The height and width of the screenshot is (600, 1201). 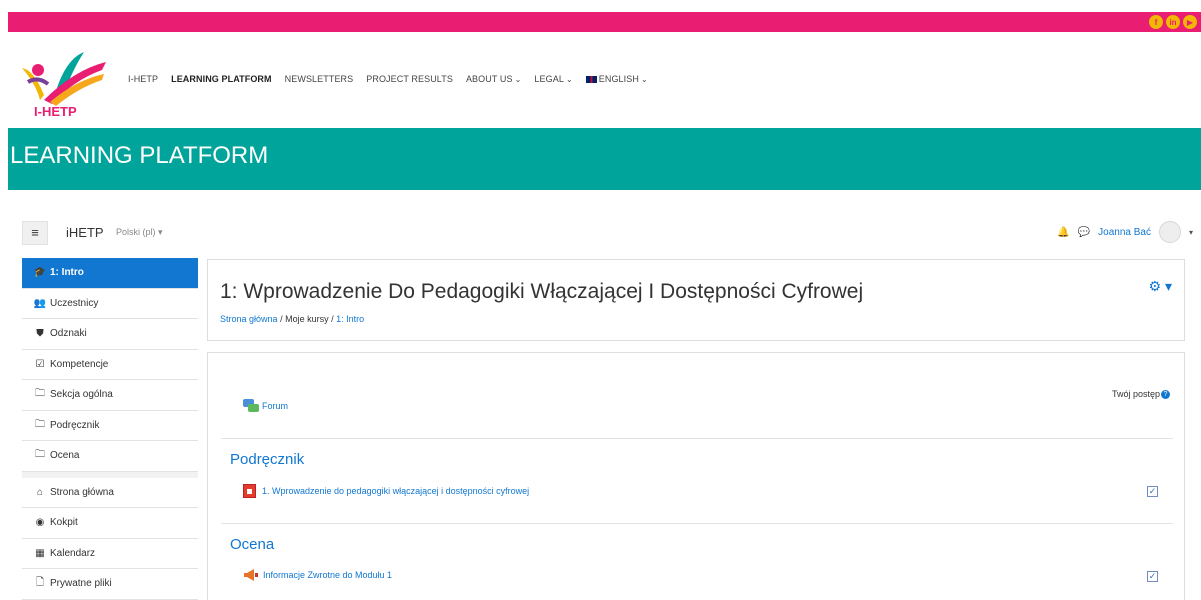 What do you see at coordinates (409, 79) in the screenshot?
I see `nav-item-project-results: PROJECT RESULTS` at bounding box center [409, 79].